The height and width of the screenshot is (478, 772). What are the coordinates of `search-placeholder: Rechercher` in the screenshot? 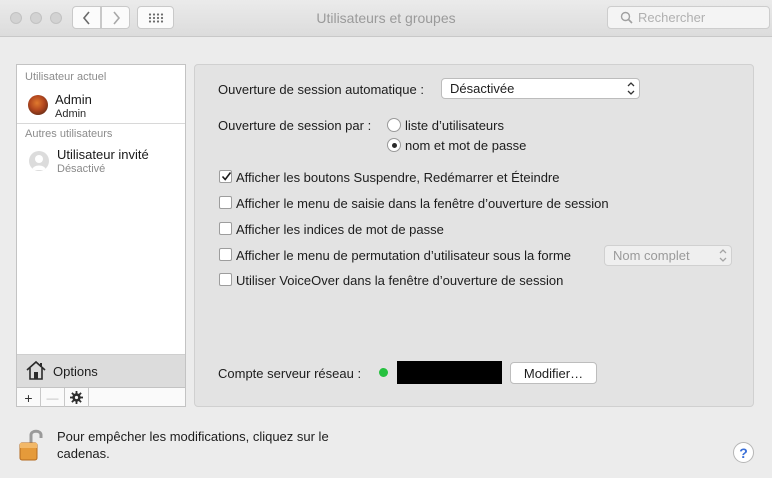 It's located at (672, 17).